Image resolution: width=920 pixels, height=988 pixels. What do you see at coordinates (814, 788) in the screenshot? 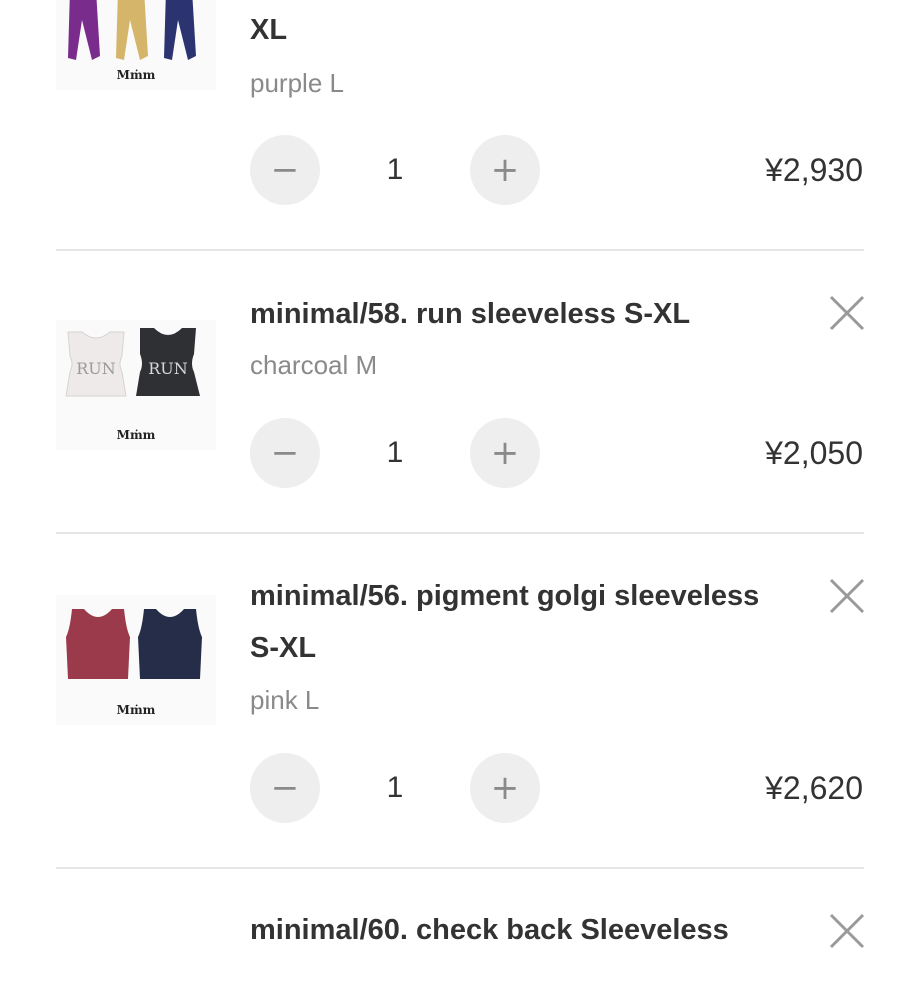
I see `item-price: ¥2,620` at bounding box center [814, 788].